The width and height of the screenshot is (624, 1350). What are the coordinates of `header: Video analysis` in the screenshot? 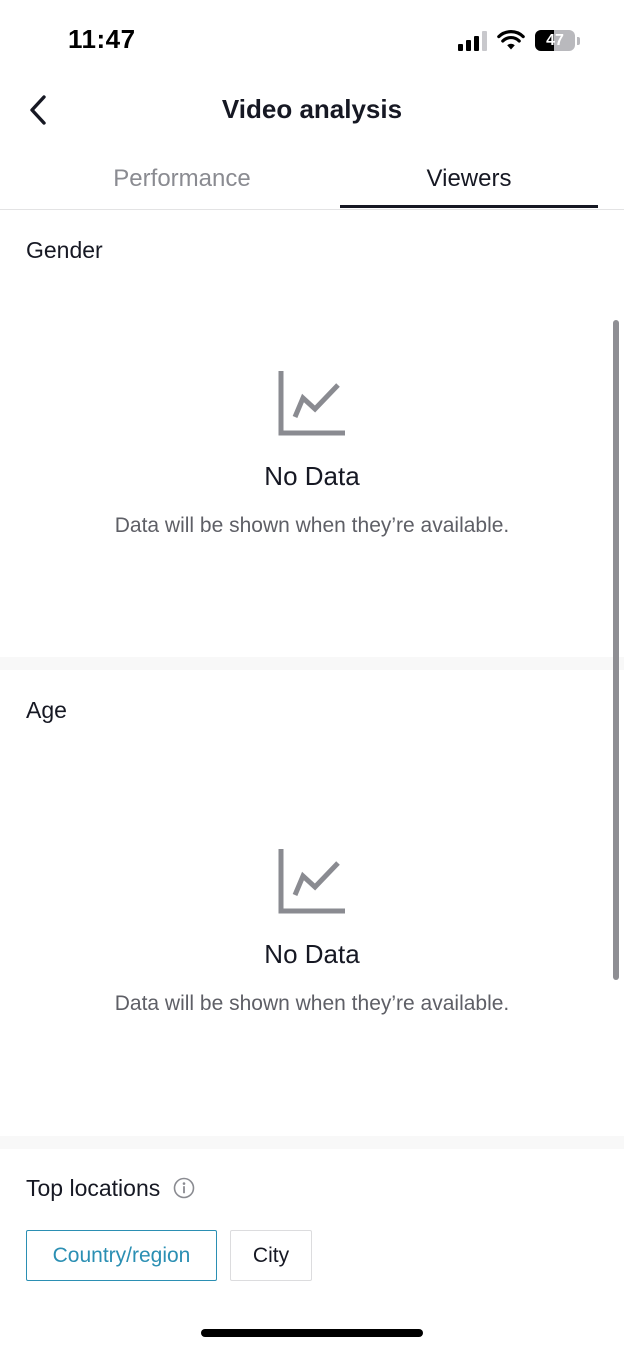 It's located at (312, 111).